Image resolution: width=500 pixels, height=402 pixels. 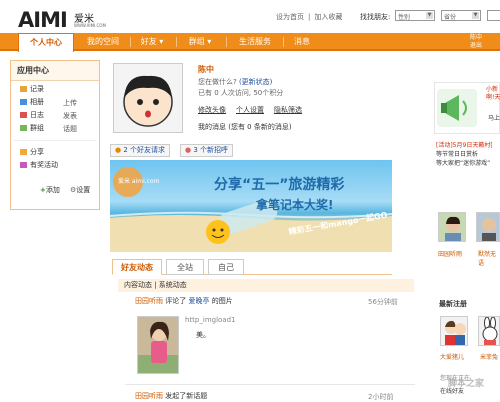 I want to click on feed-text: 美。, so click(x=203, y=335).